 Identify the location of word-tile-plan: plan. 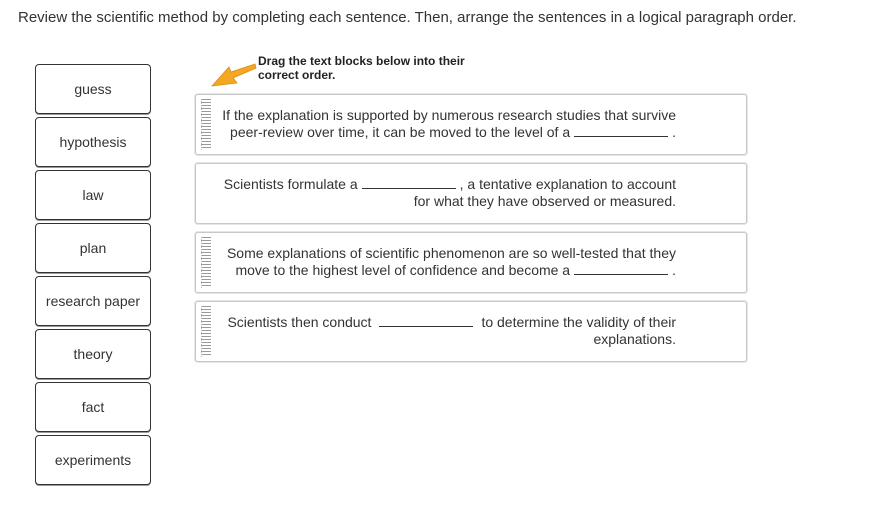
(93, 248).